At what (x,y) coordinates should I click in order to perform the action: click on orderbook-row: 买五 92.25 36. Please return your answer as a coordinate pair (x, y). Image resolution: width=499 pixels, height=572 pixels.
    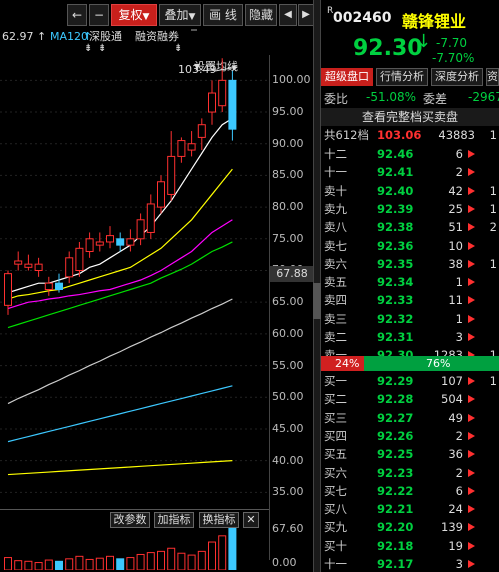
    Looking at the image, I should click on (410, 454).